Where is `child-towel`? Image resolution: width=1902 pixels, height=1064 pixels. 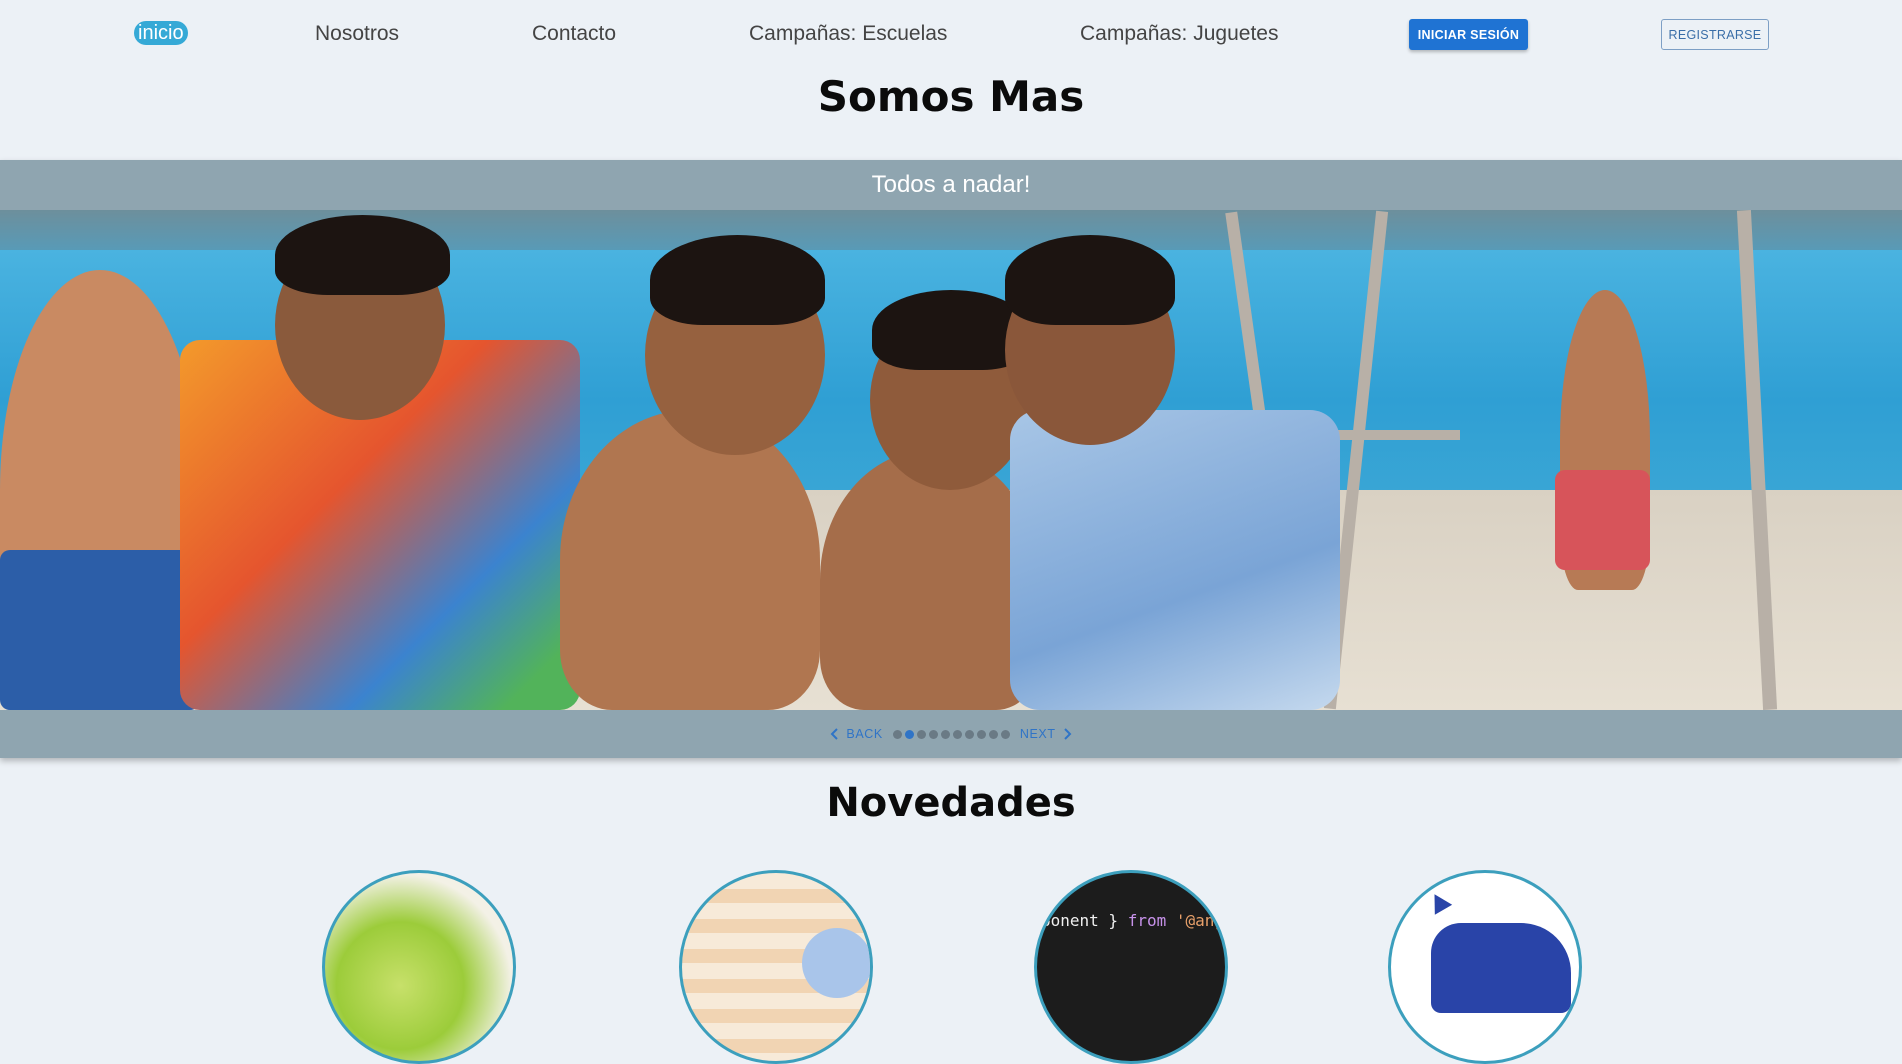
child-towel is located at coordinates (1175, 560).